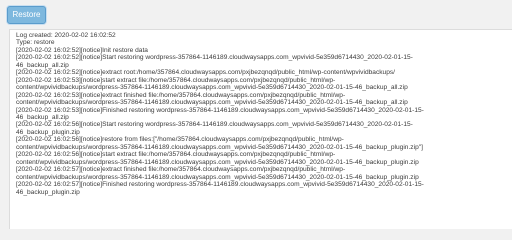  Describe the element at coordinates (66, 35) in the screenshot. I see `log-line: Log created: 2020-02-02 16:02:52` at that location.